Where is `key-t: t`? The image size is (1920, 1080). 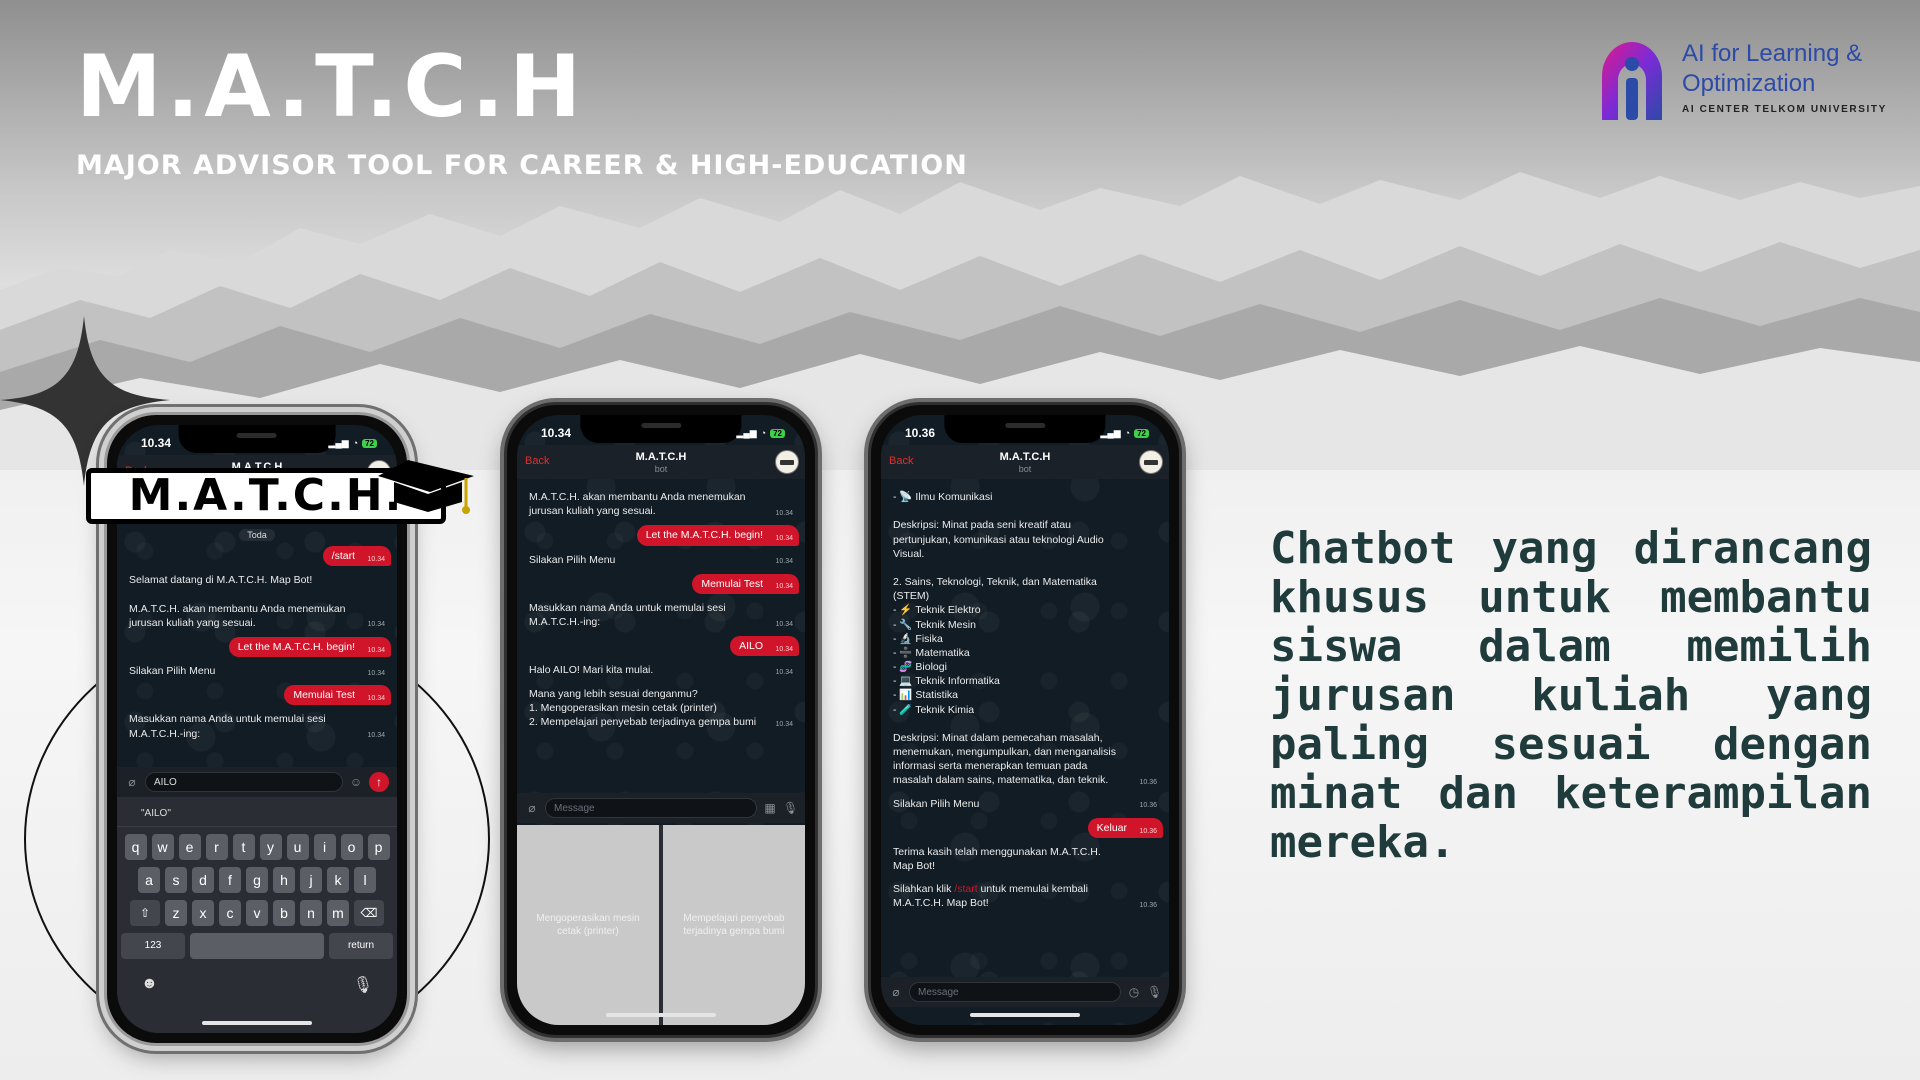 key-t: t is located at coordinates (243, 847).